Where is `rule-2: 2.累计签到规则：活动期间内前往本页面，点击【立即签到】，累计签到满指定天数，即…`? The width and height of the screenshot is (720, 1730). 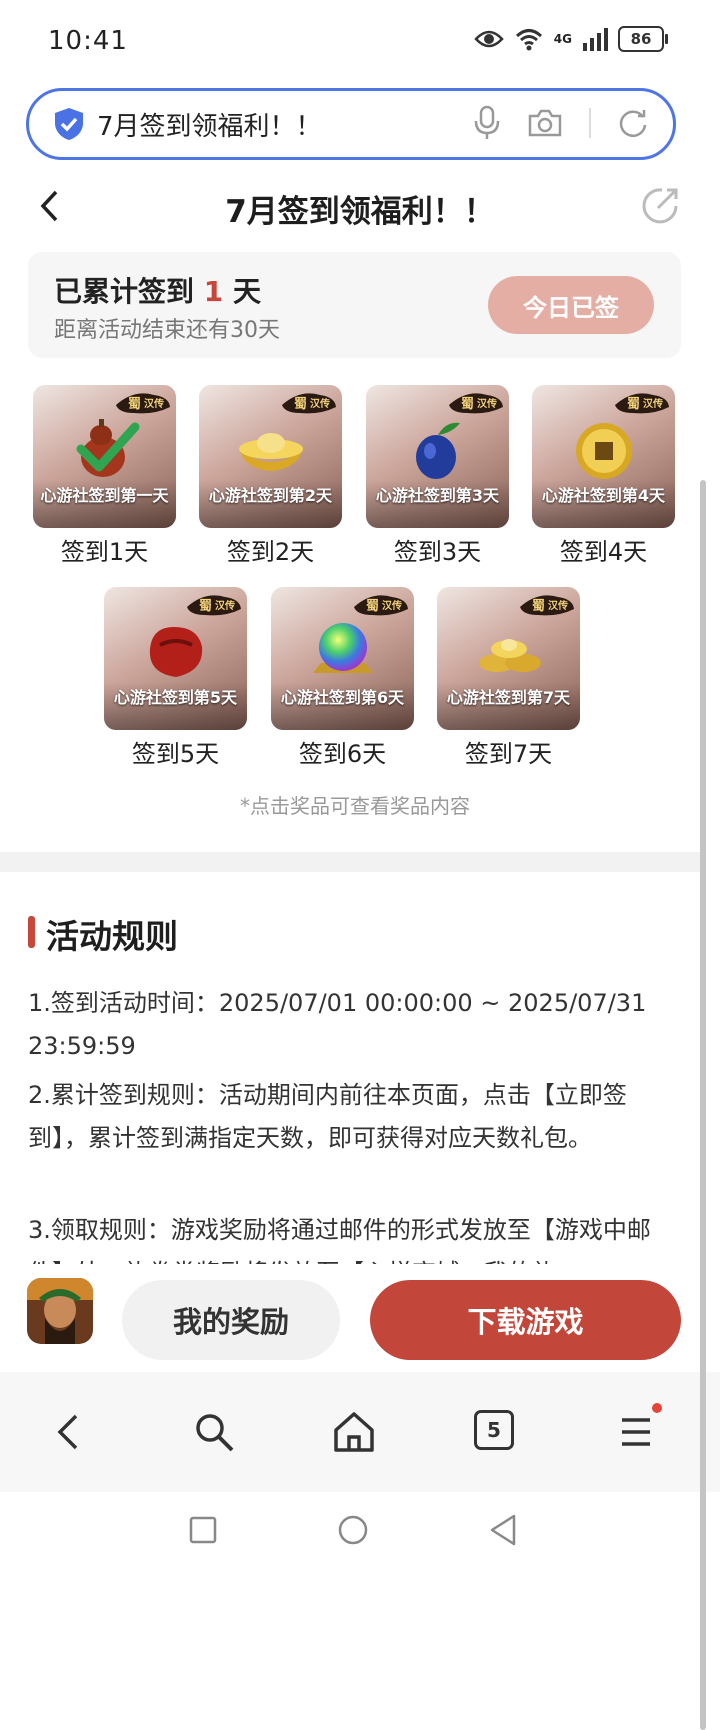 rule-2: 2.累计签到规则：活动期间内前往本页面，点击【立即签到】，累计签到满指定天数，即… is located at coordinates (327, 1116).